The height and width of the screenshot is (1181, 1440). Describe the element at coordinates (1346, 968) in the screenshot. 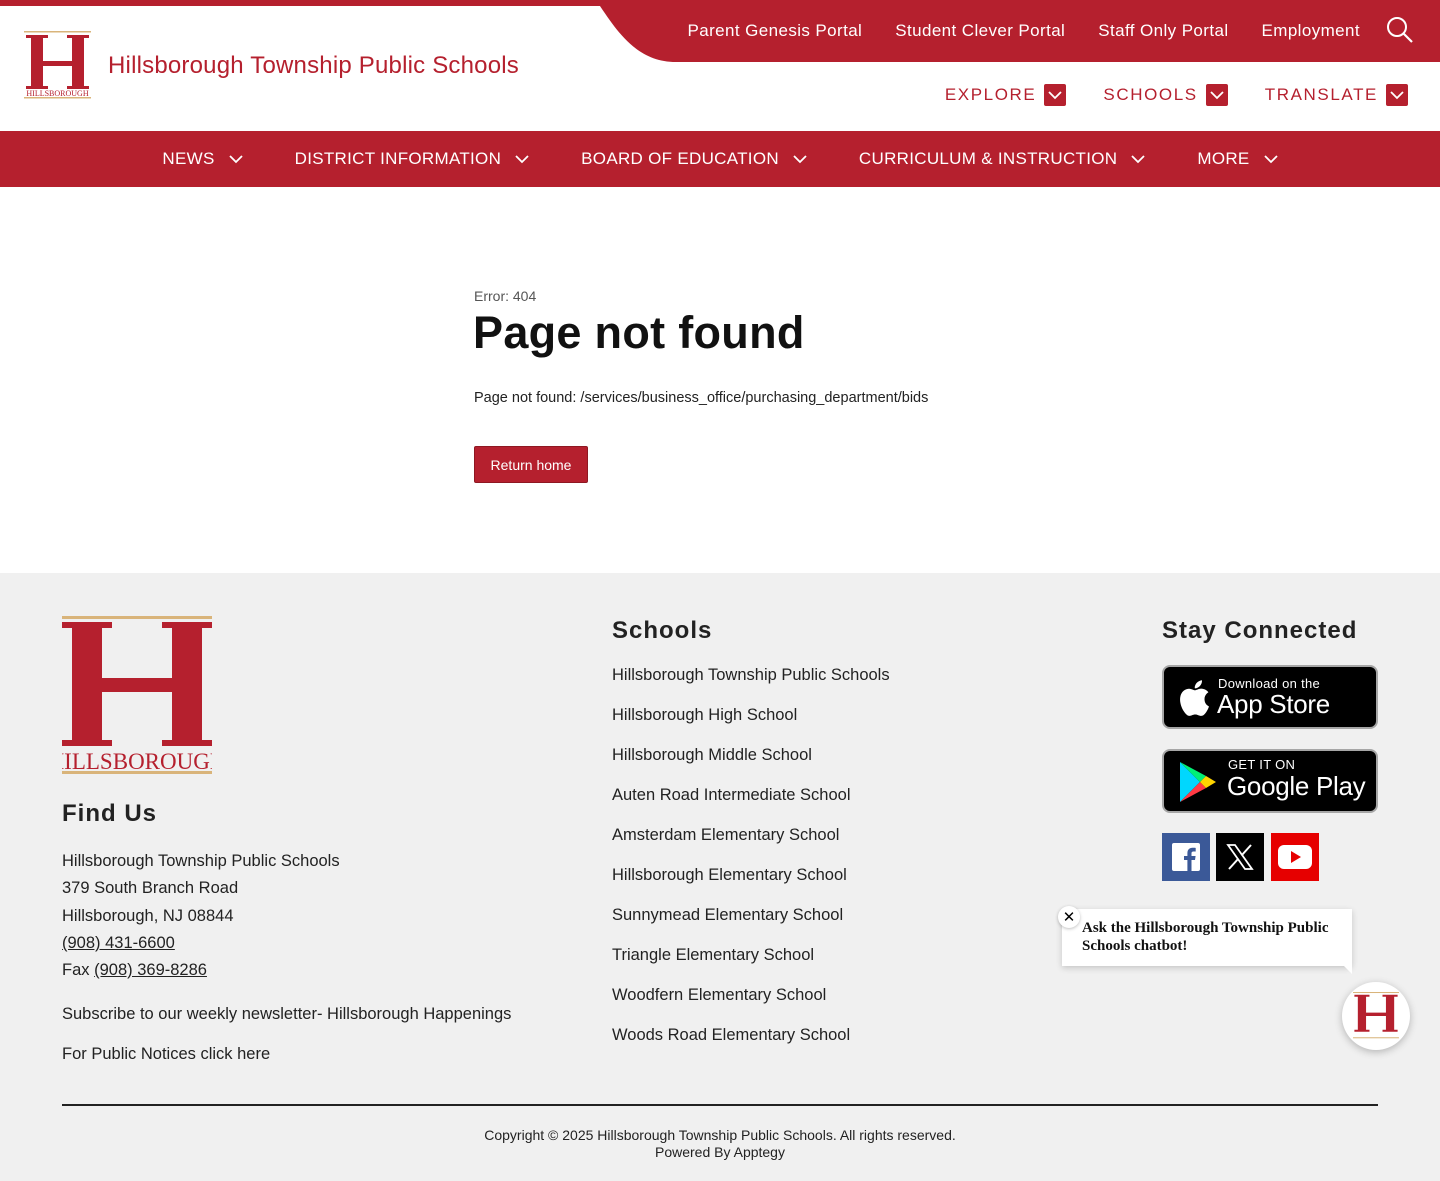

I see `chatbot-bubble-tail` at that location.